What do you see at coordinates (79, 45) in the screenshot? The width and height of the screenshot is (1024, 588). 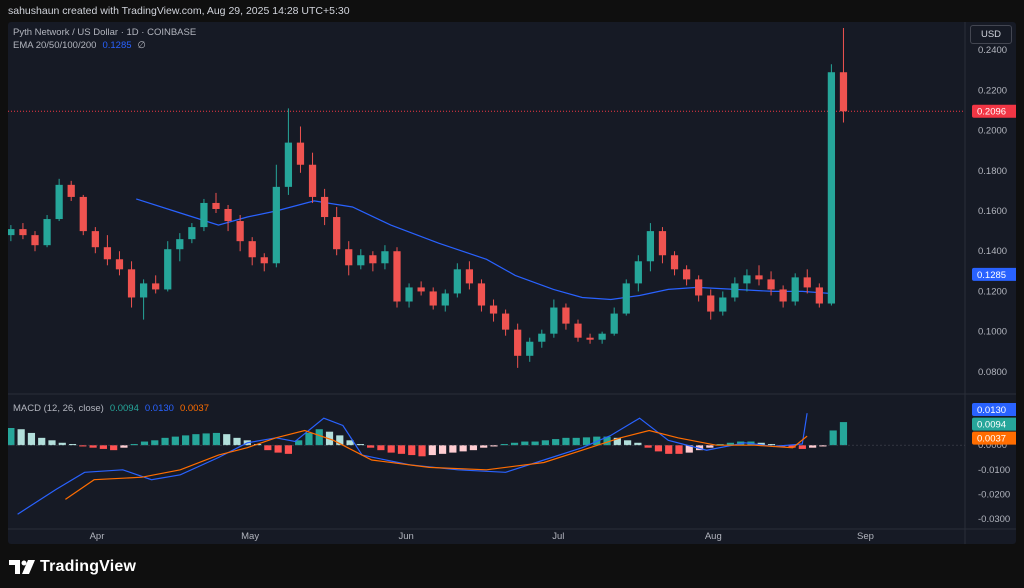 I see `ema-legend: EMA 20/50/100/200 0.1285 ∅` at bounding box center [79, 45].